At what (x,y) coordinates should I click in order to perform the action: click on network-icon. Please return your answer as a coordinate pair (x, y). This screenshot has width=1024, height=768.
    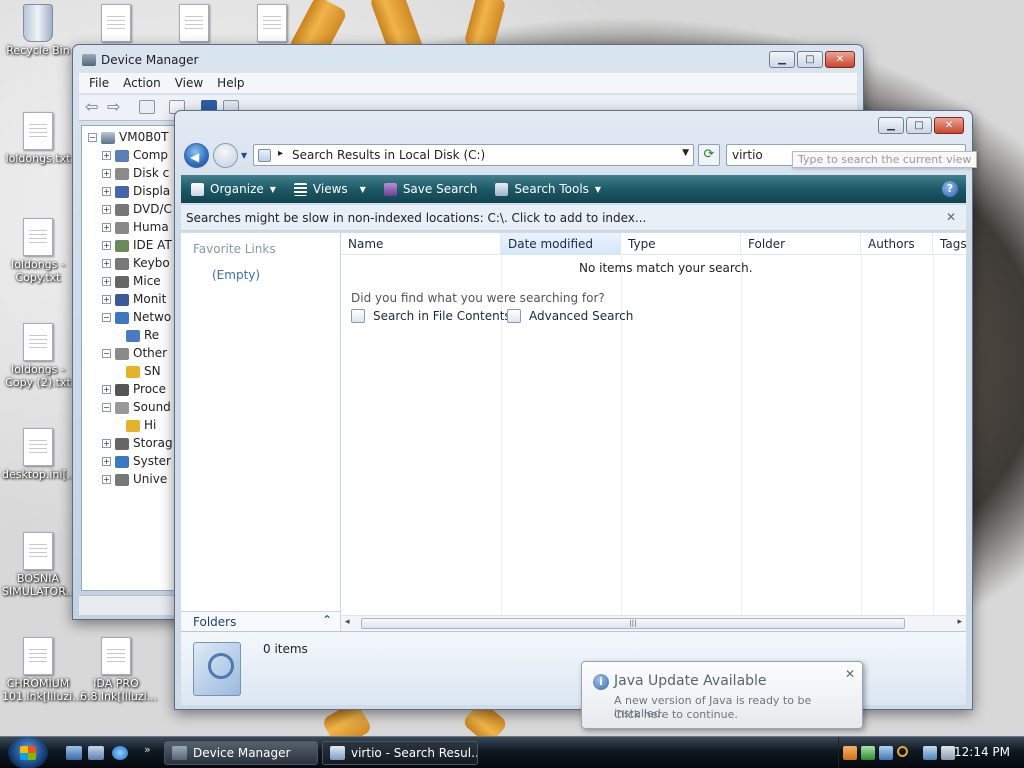
    Looking at the image, I should click on (868, 753).